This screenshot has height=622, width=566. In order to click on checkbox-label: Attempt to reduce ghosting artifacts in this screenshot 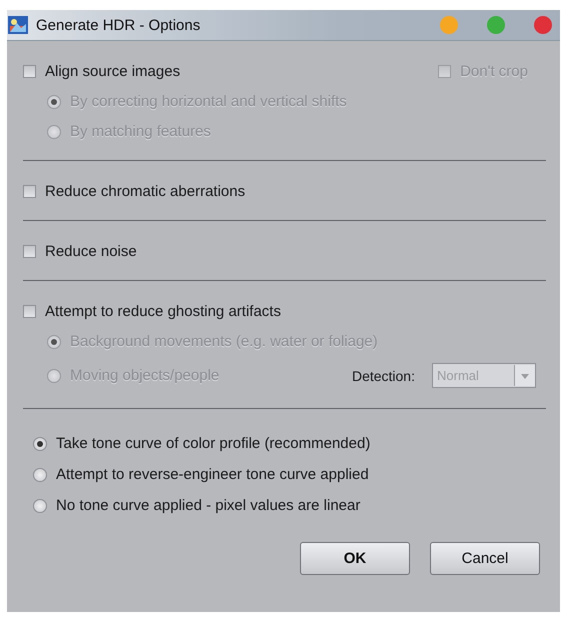, I will do `click(163, 311)`.